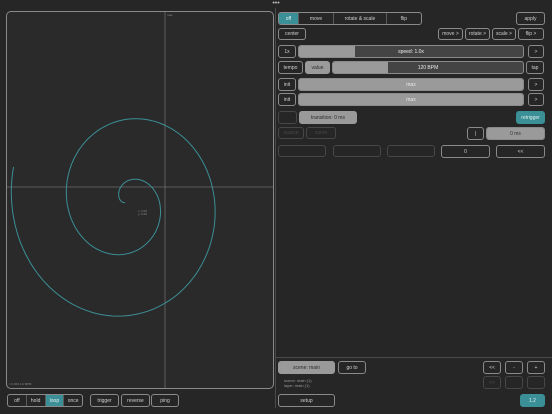 The height and width of the screenshot is (414, 552). Describe the element at coordinates (317, 67) in the screenshot. I see `value-button: value` at that location.